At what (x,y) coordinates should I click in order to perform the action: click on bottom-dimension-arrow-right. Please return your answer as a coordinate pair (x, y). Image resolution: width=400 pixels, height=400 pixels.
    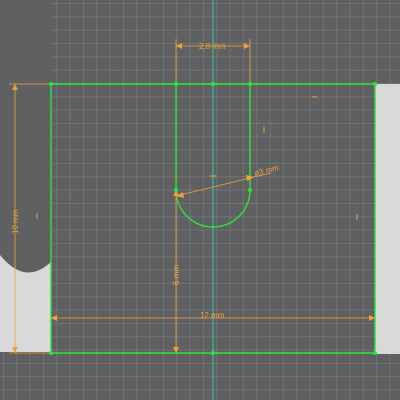
    Looking at the image, I should click on (372, 318).